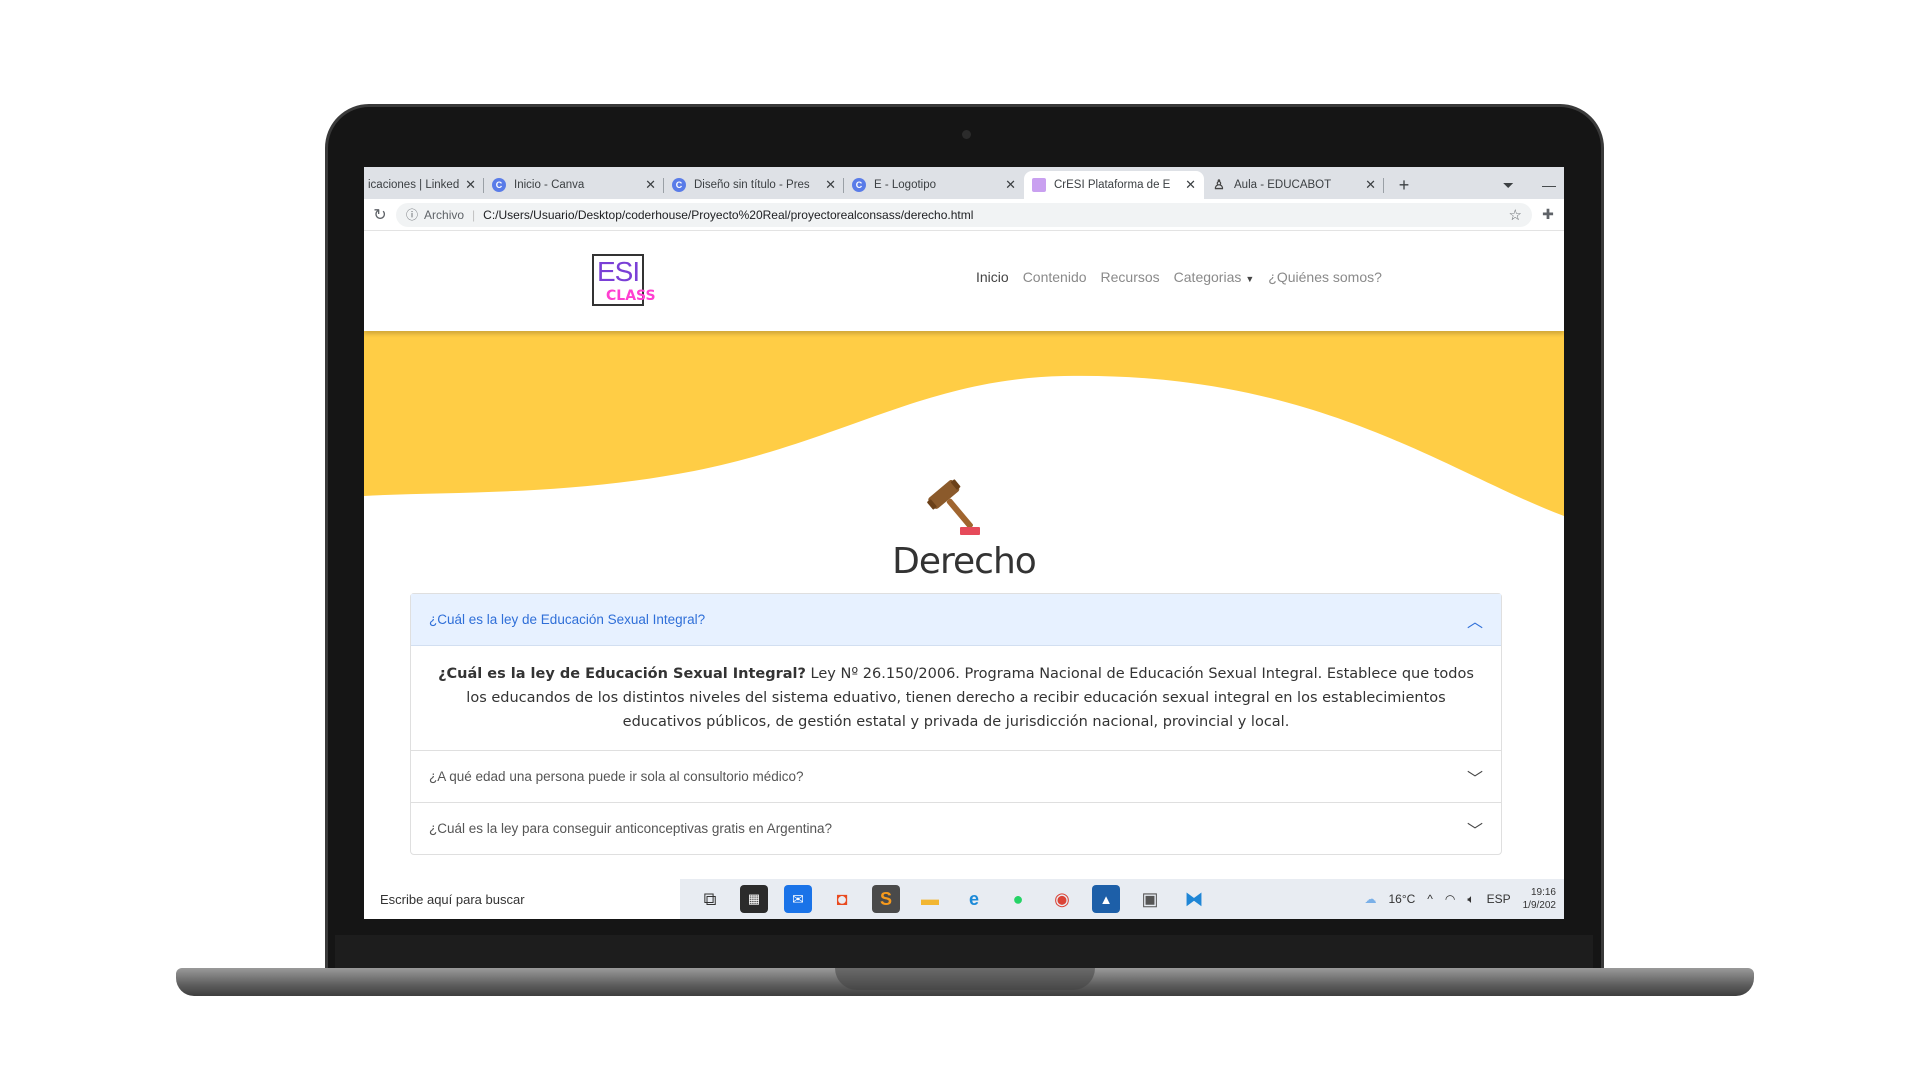 The width and height of the screenshot is (1920, 1080). What do you see at coordinates (1250, 279) in the screenshot?
I see `caret-down-icon: ▼` at bounding box center [1250, 279].